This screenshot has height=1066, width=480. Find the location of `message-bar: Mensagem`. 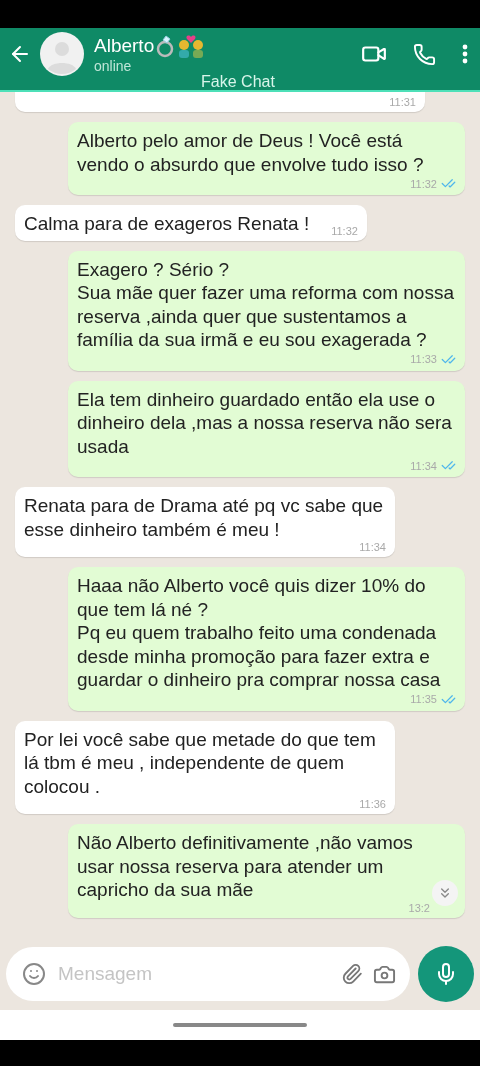

message-bar: Mensagem is located at coordinates (208, 974).